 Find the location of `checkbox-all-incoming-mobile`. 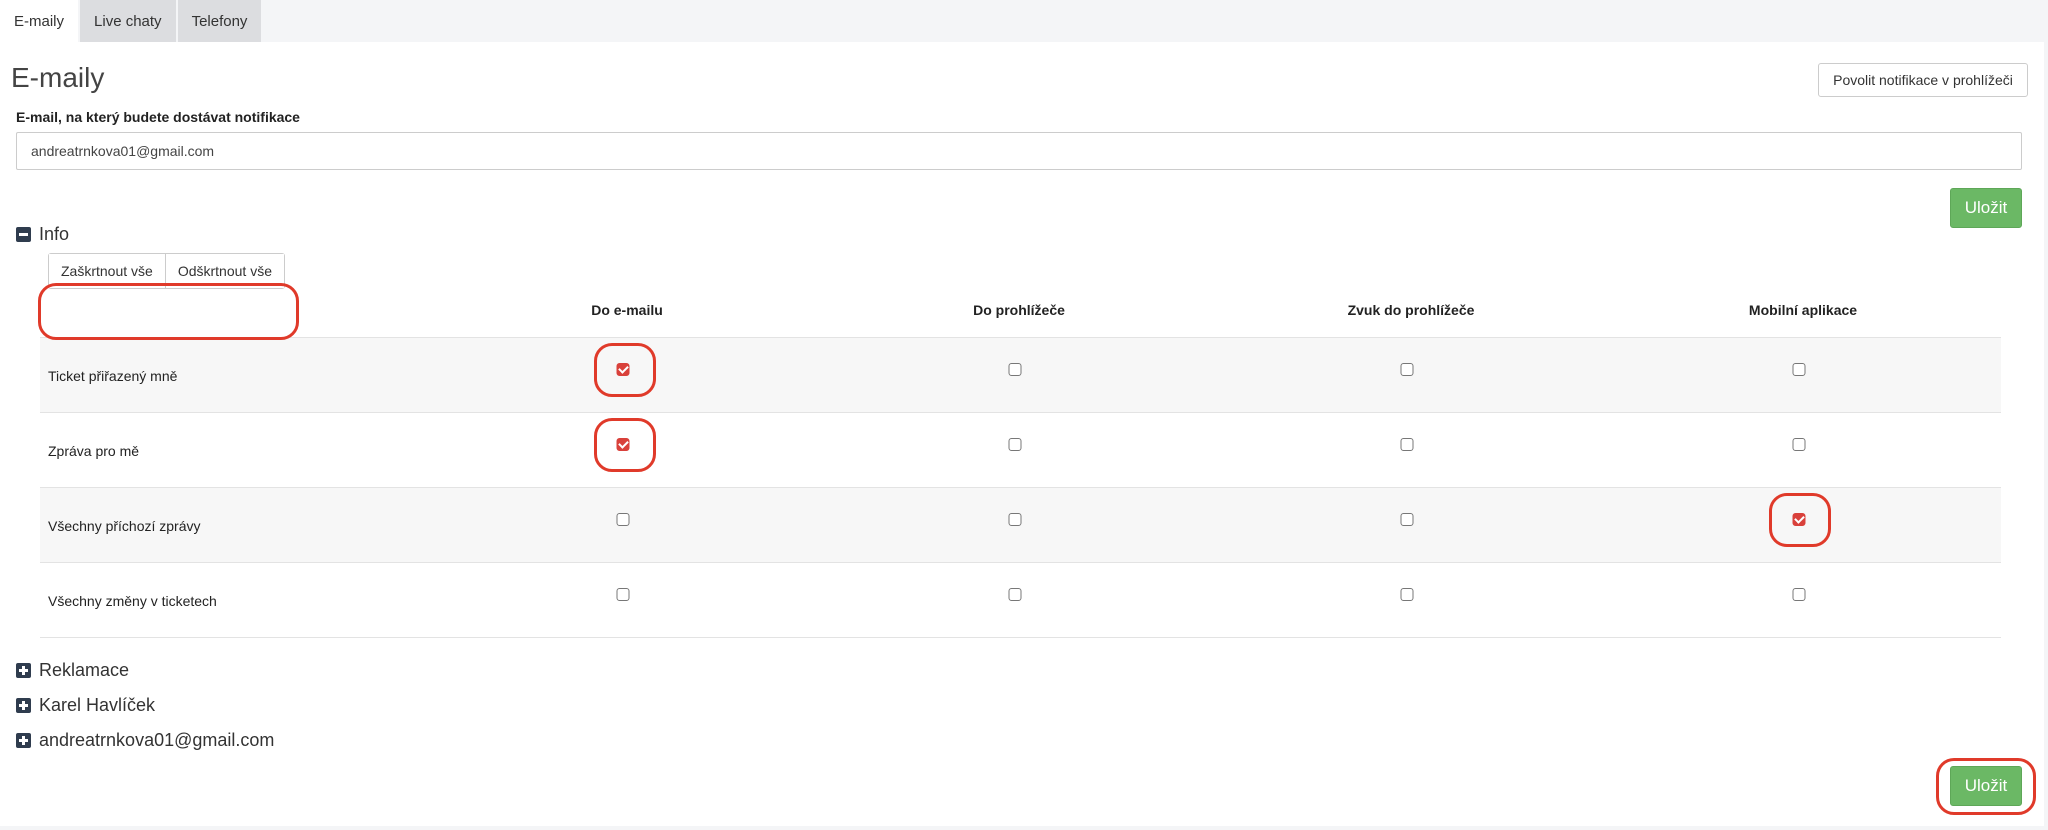

checkbox-all-incoming-mobile is located at coordinates (1799, 519).